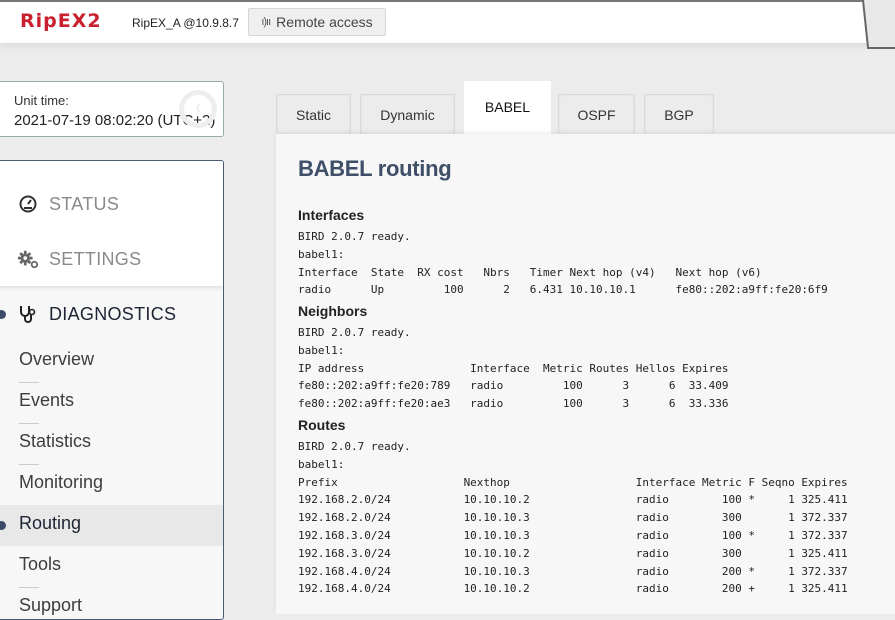 This screenshot has height=620, width=895. I want to click on sidebar-subitem-monitoring: Monitoring, so click(111, 484).